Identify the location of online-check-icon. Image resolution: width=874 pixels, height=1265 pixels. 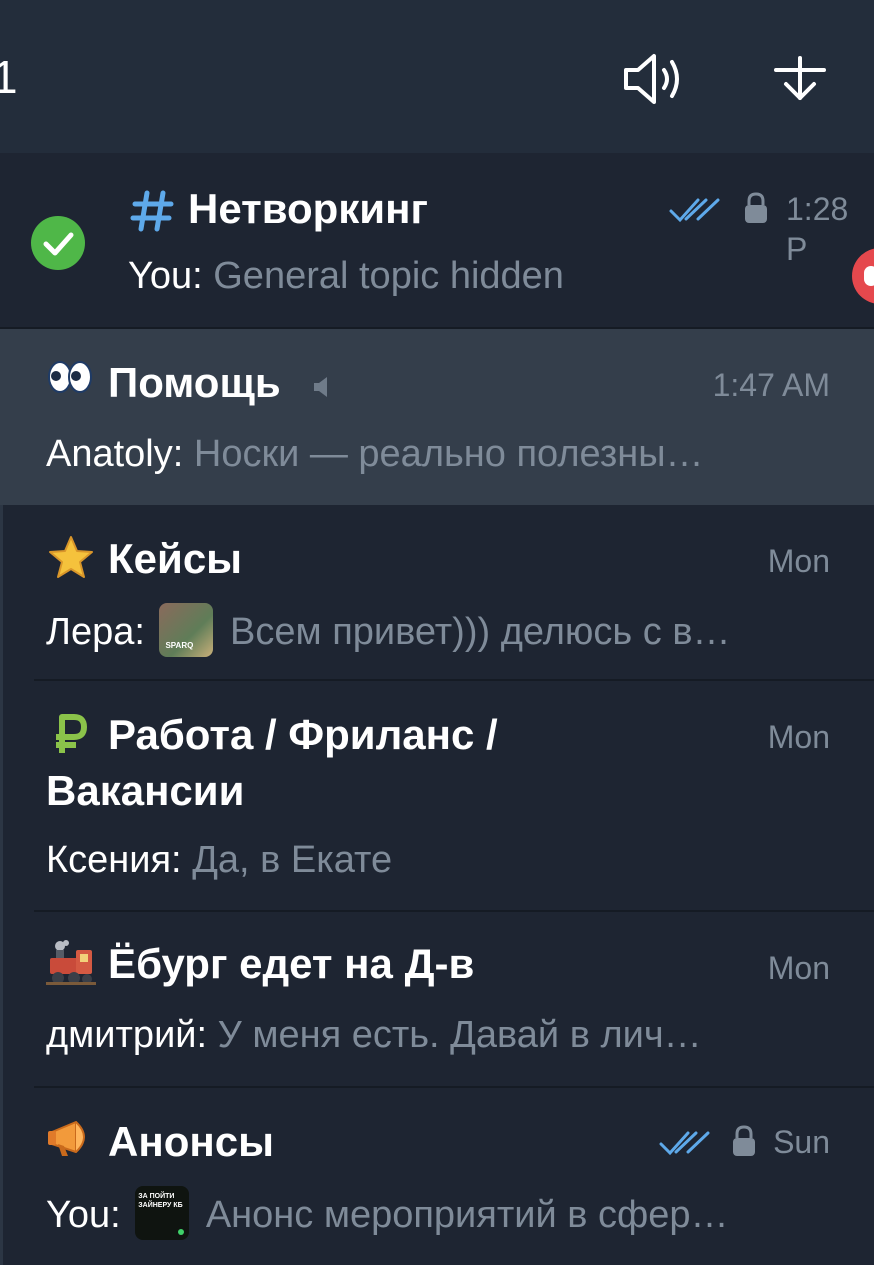
(58, 243).